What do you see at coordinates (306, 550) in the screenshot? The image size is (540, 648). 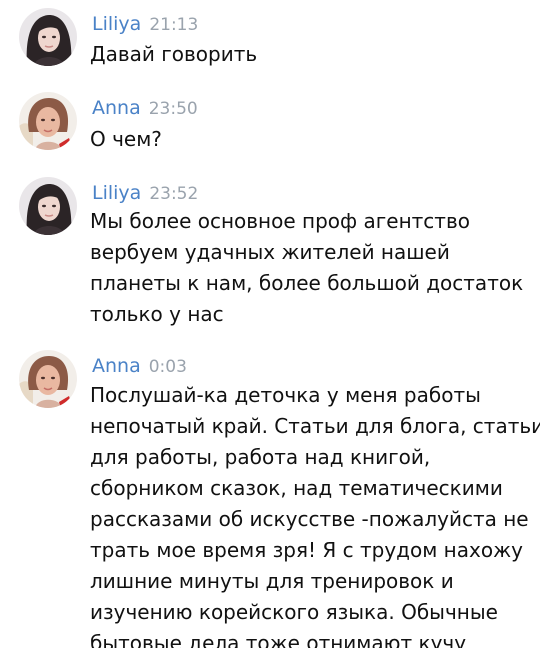 I see `message-line: трать мое время зря! Я с трудом нахожу` at bounding box center [306, 550].